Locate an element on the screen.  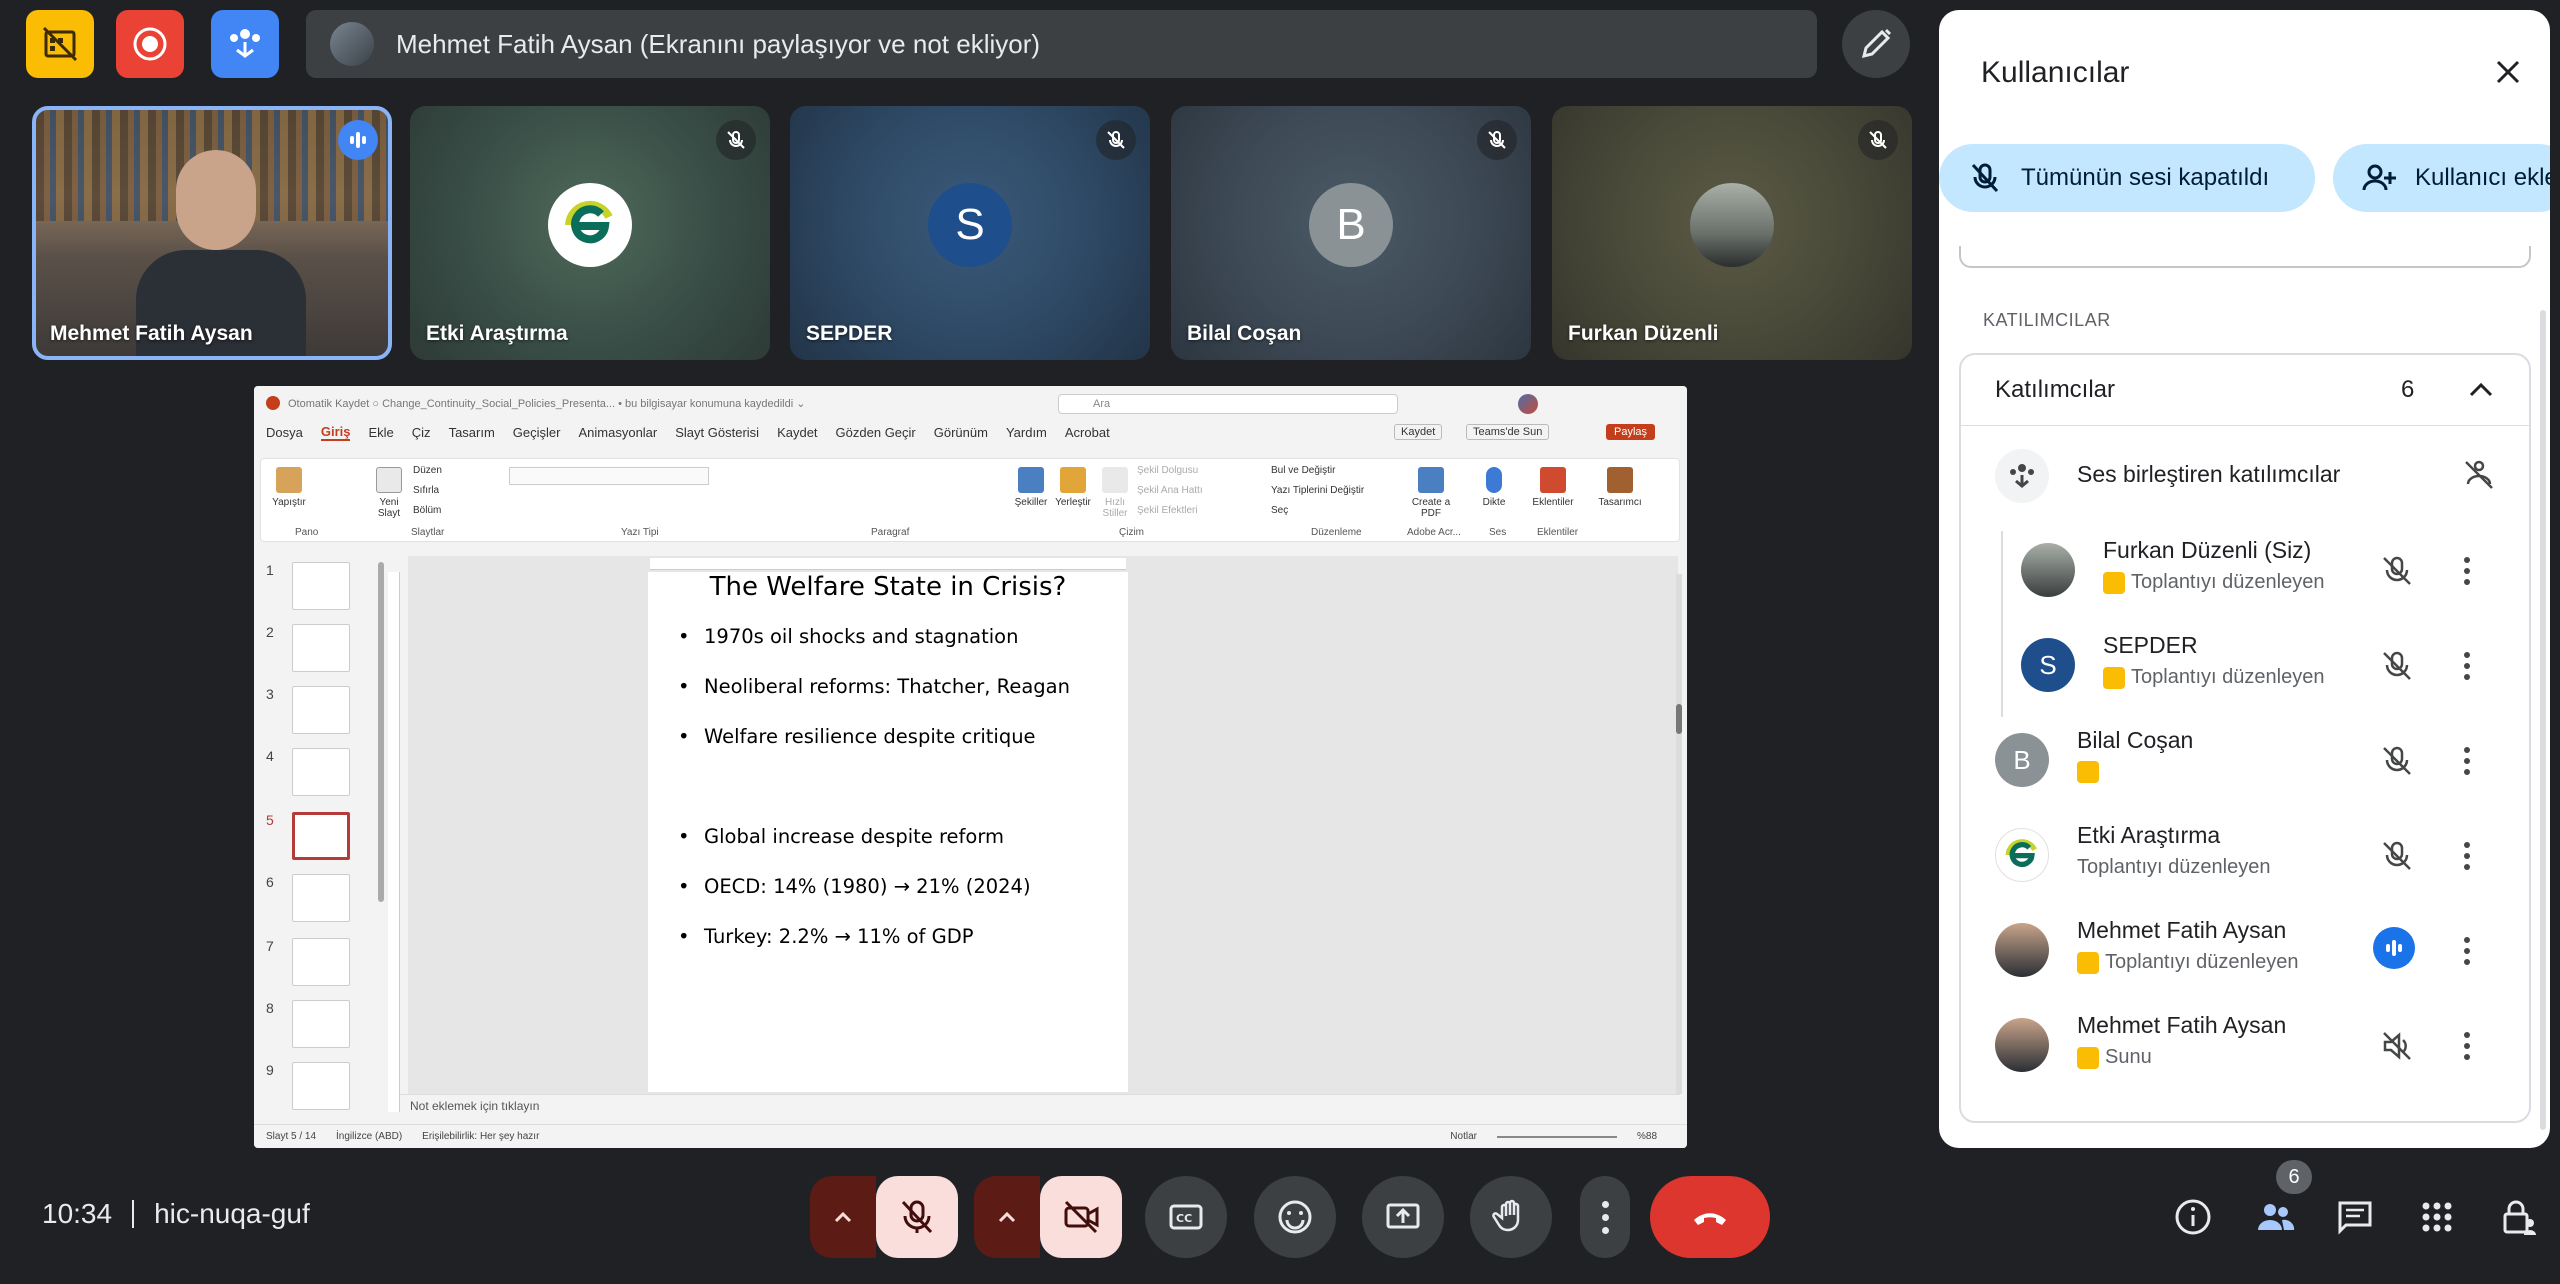
pp-shape-effects: Şekil Efektleri is located at coordinates (1167, 510).